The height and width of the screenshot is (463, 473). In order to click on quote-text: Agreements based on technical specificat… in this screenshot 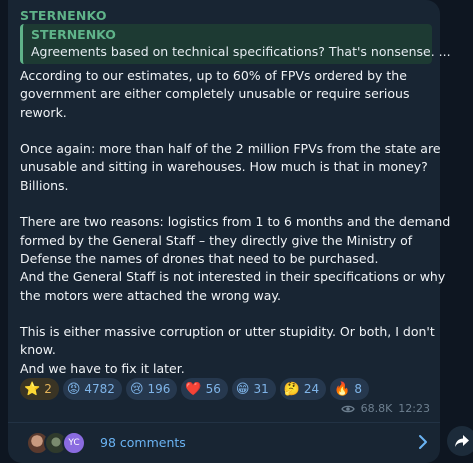, I will do `click(241, 51)`.